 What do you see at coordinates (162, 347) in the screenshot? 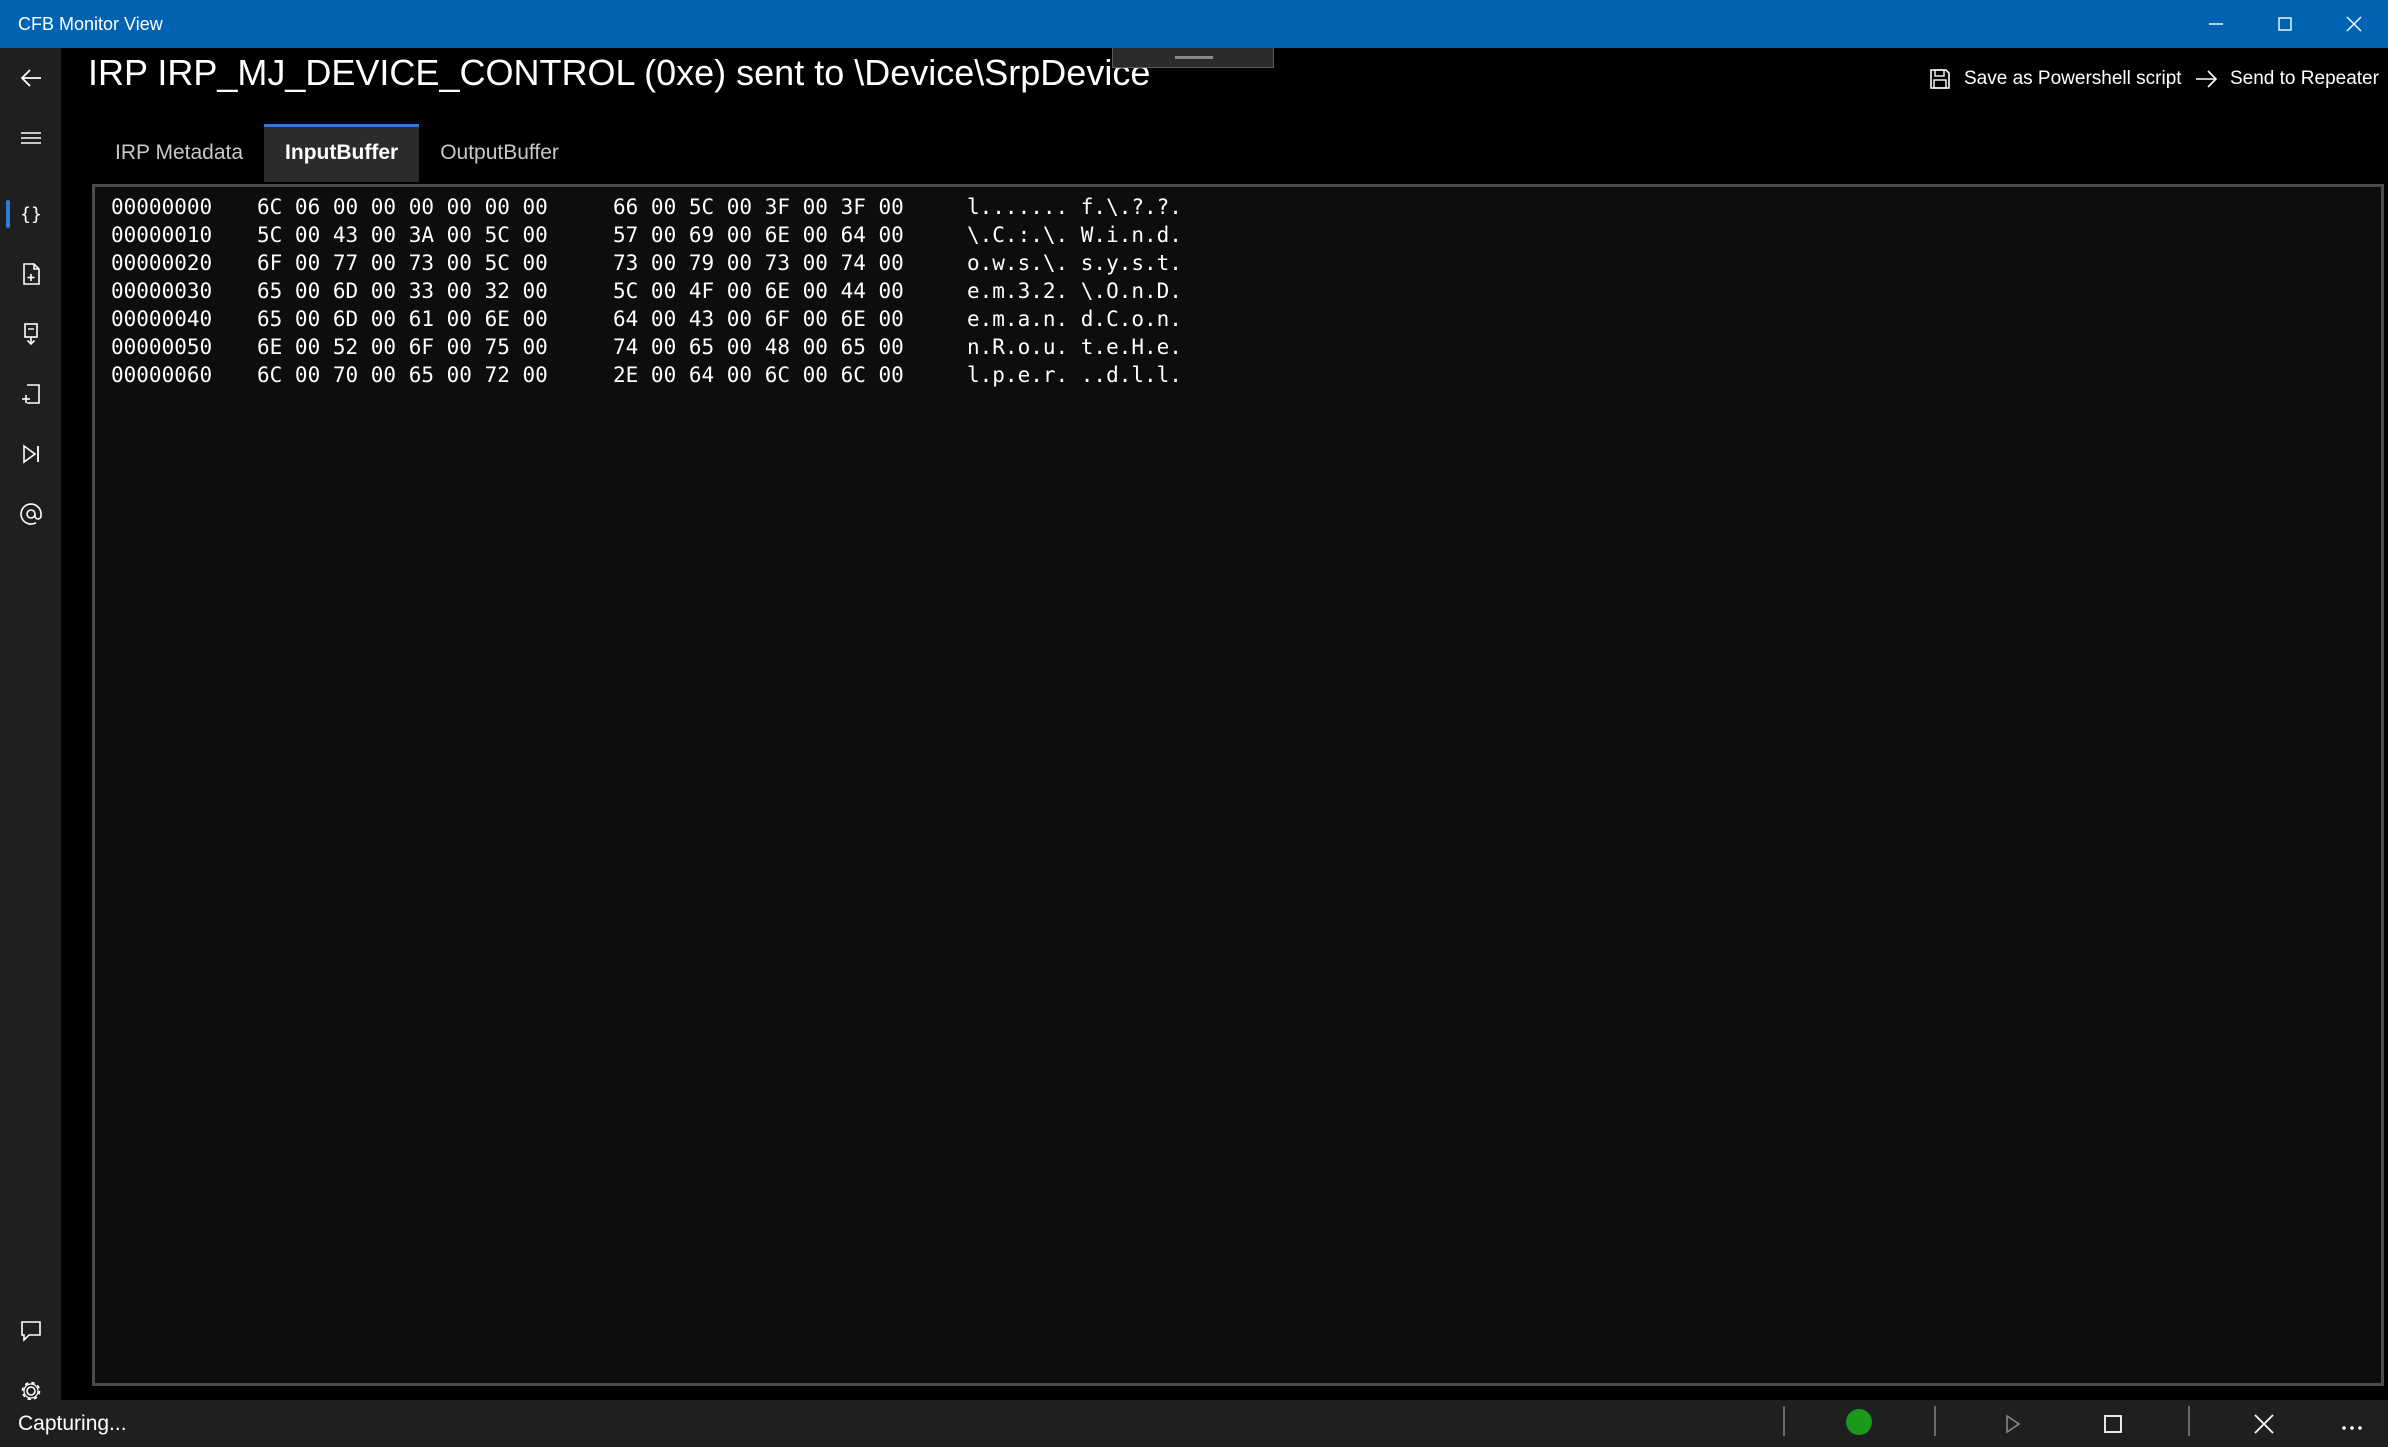
I see `hex-offset: 00000050` at bounding box center [162, 347].